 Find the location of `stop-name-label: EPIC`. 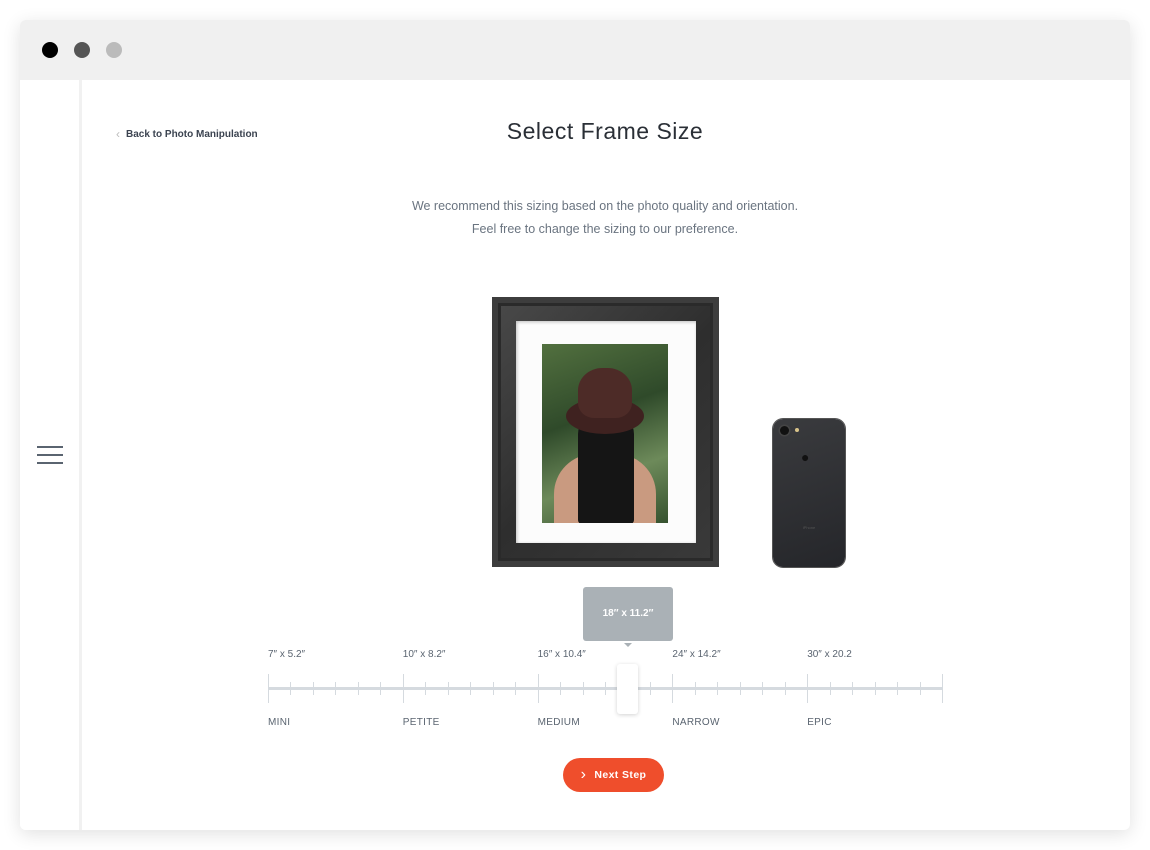

stop-name-label: EPIC is located at coordinates (819, 722).